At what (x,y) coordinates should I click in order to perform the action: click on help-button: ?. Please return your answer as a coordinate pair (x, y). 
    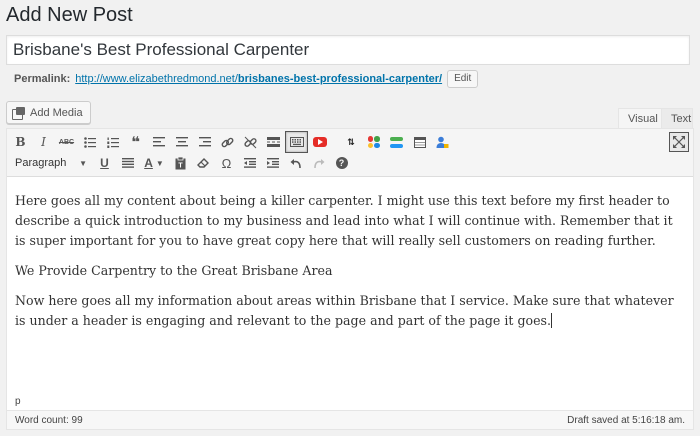
    Looking at the image, I should click on (341, 163).